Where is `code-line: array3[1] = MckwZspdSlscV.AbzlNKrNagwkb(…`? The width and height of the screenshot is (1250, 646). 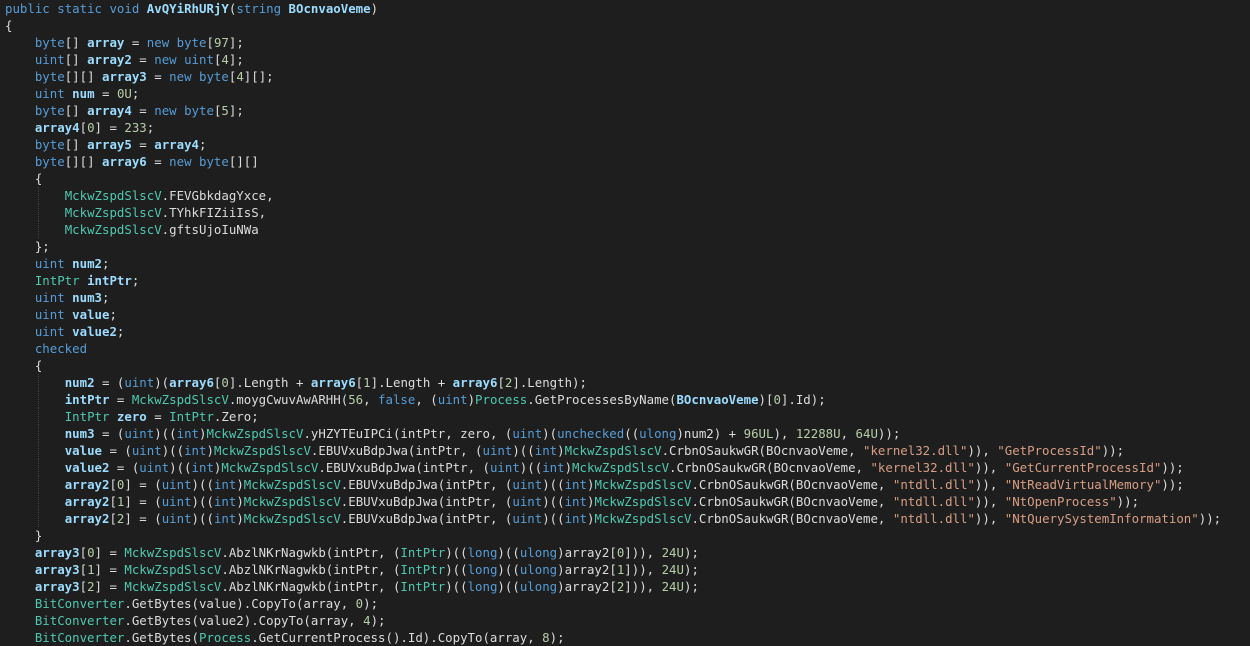
code-line: array3[1] = MckwZspdSlscV.AbzlNKrNagwkb(… is located at coordinates (627, 569).